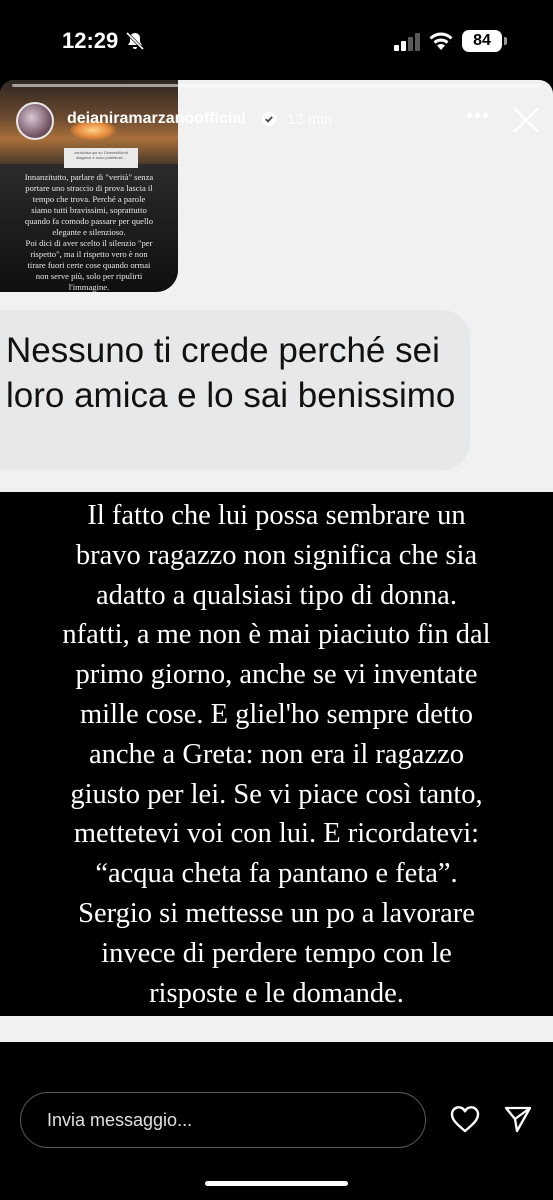  I want to click on battery-icon: 84, so click(482, 41).